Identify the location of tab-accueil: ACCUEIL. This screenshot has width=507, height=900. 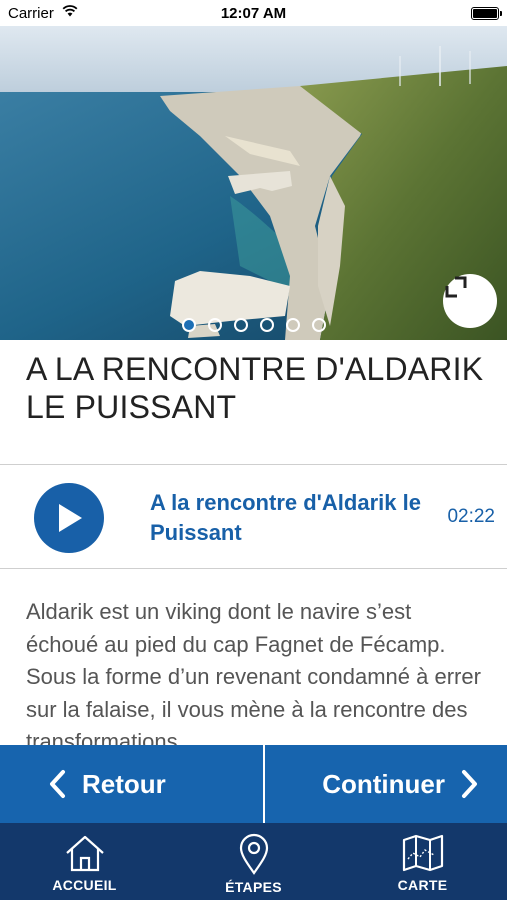
(84, 861).